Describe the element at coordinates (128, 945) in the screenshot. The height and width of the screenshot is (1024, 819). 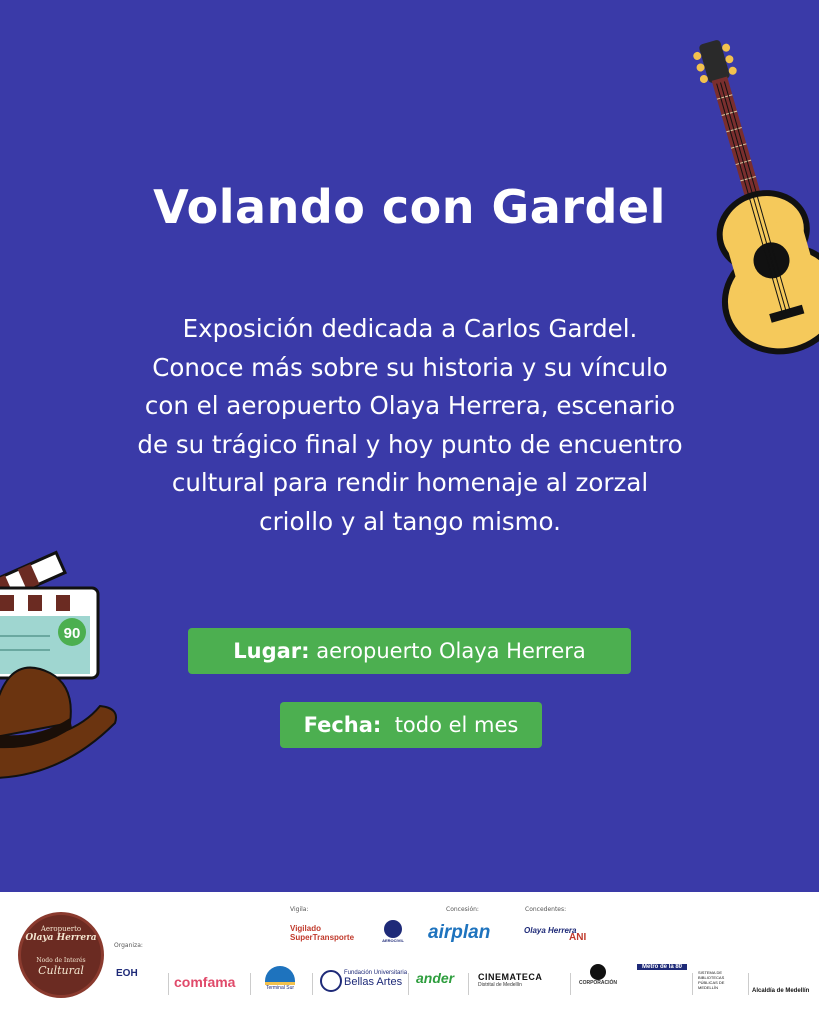
I see `organiza-label: Organiza:` at that location.